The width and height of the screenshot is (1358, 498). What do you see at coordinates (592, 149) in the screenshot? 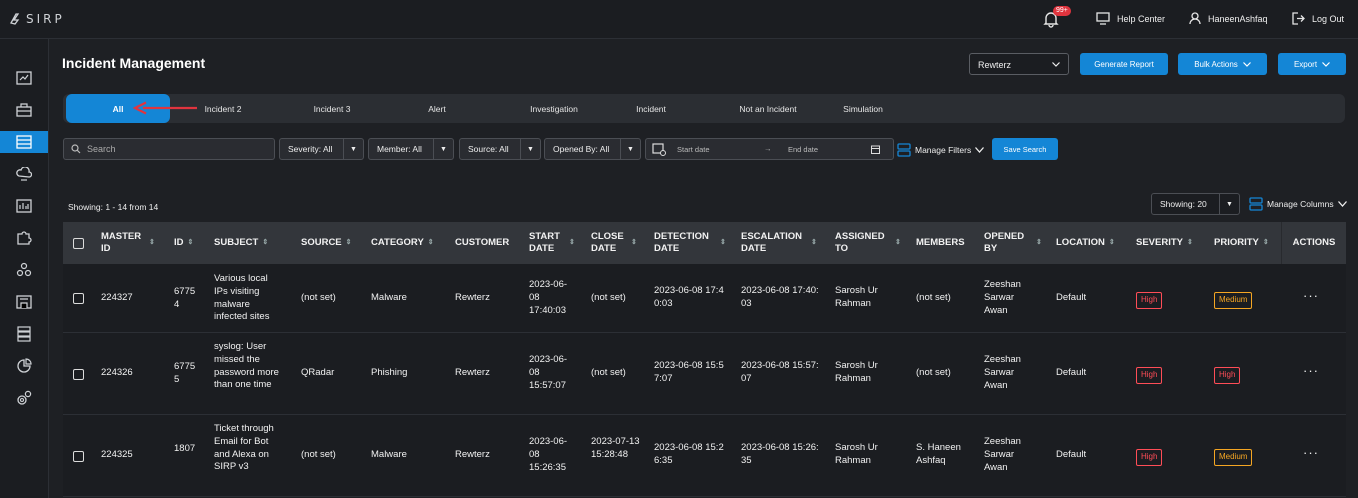
I see `opened-by-filter: Opened By: All ▼` at bounding box center [592, 149].